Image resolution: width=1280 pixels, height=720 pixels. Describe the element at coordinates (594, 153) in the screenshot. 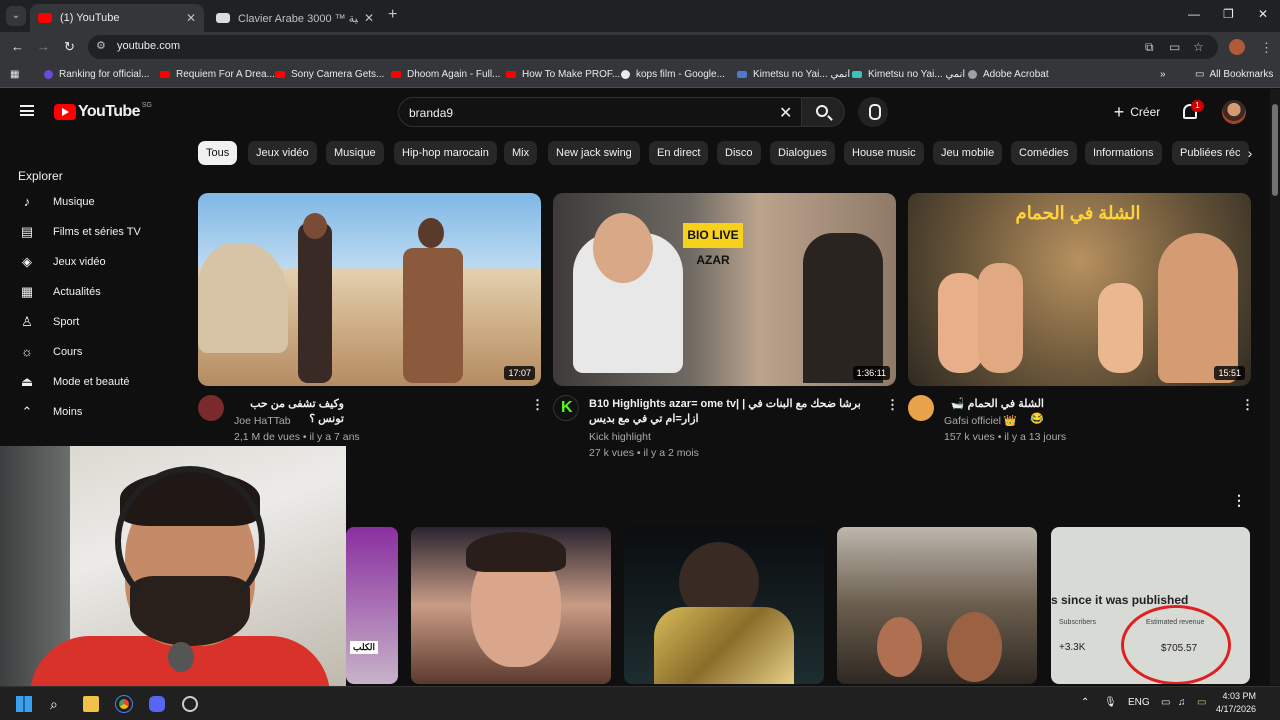

I see `chip: New jack swing` at that location.